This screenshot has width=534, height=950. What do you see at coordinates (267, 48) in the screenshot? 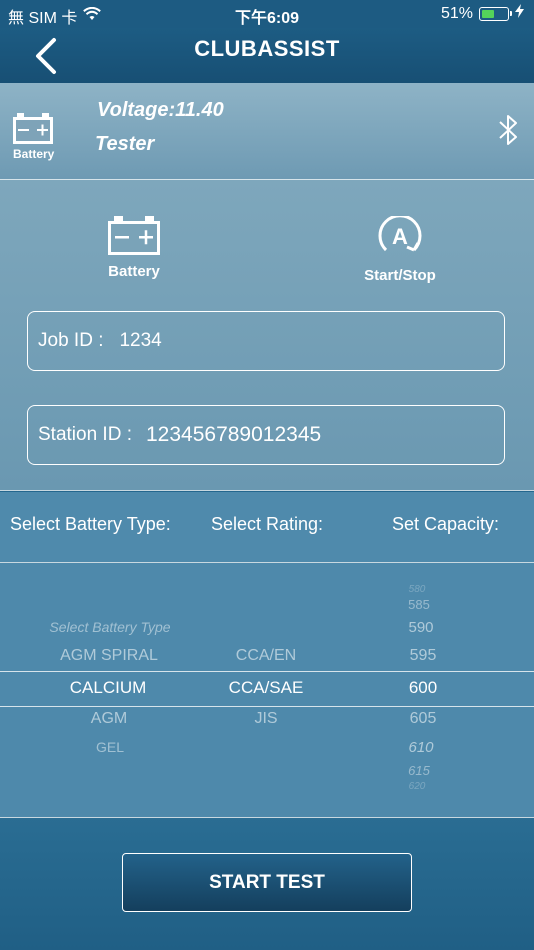
I see `clubassist-logo: CLUBASSIST` at bounding box center [267, 48].